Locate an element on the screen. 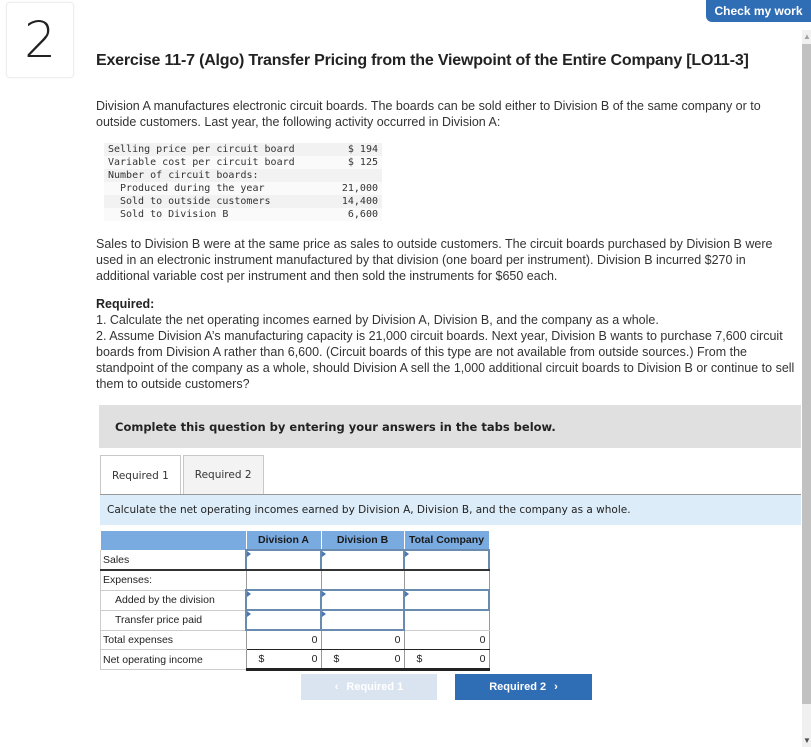 The width and height of the screenshot is (811, 747). fact-row: Sold to Division B 6,600 is located at coordinates (243, 214).